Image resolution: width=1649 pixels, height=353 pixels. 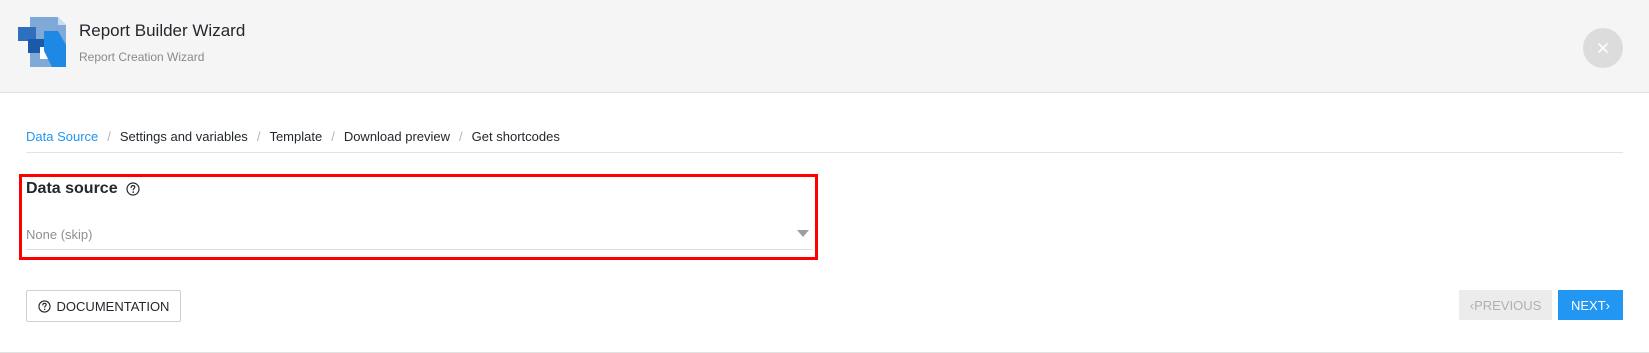 What do you see at coordinates (803, 233) in the screenshot?
I see `caret-down-icon` at bounding box center [803, 233].